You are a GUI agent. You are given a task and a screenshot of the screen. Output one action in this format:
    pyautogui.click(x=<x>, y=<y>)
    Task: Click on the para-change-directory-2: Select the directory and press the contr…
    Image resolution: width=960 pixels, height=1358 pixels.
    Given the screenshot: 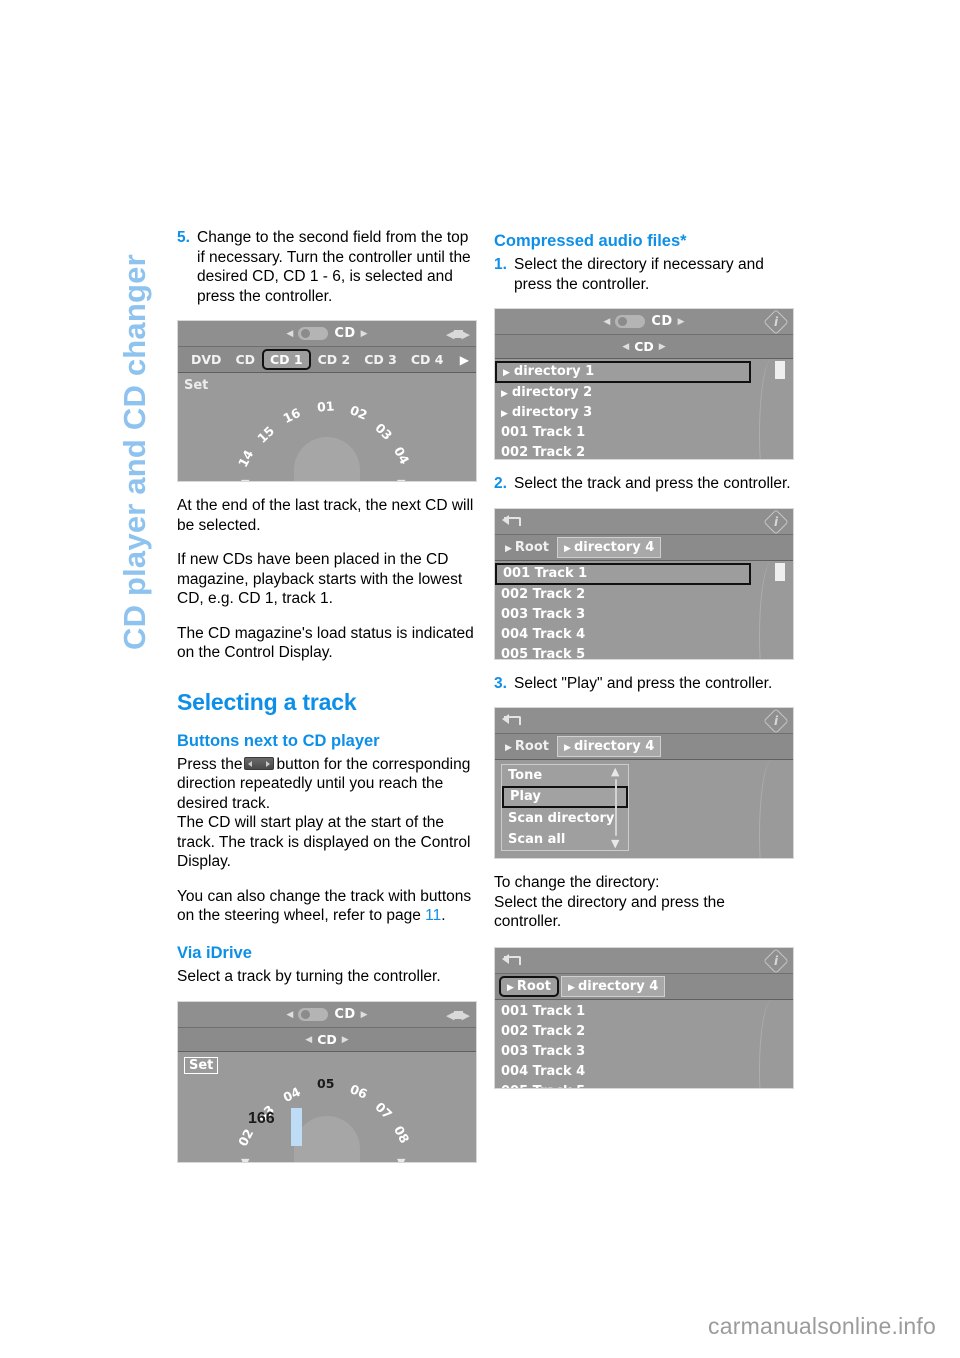 What is the action you would take?
    pyautogui.click(x=609, y=912)
    